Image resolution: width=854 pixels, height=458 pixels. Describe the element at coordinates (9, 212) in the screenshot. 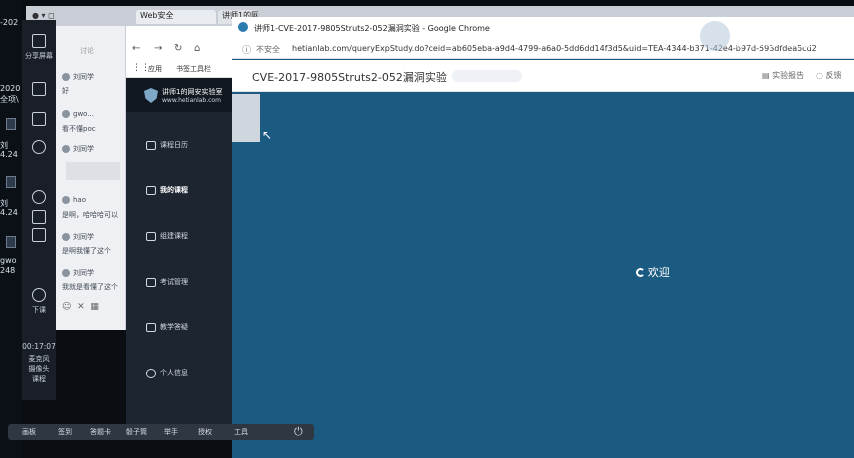

I see `desktop-label: 4.24` at that location.